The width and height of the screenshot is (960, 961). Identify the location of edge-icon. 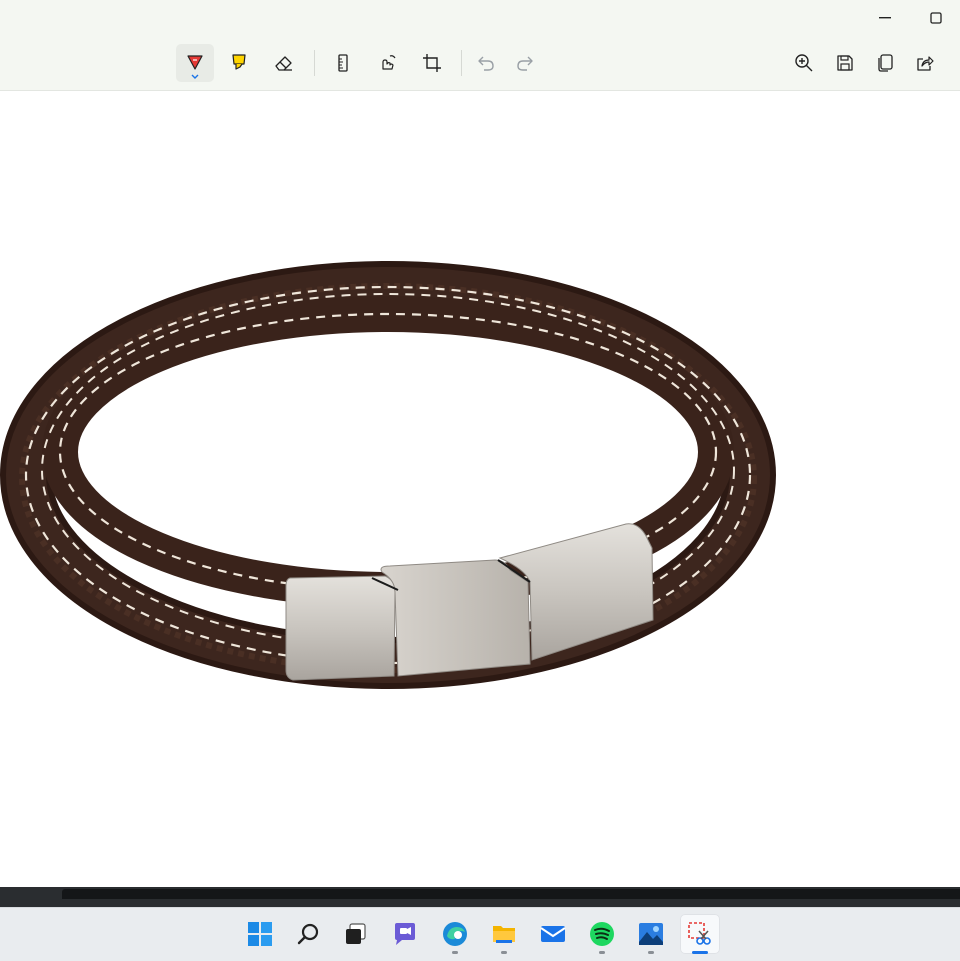
(455, 934).